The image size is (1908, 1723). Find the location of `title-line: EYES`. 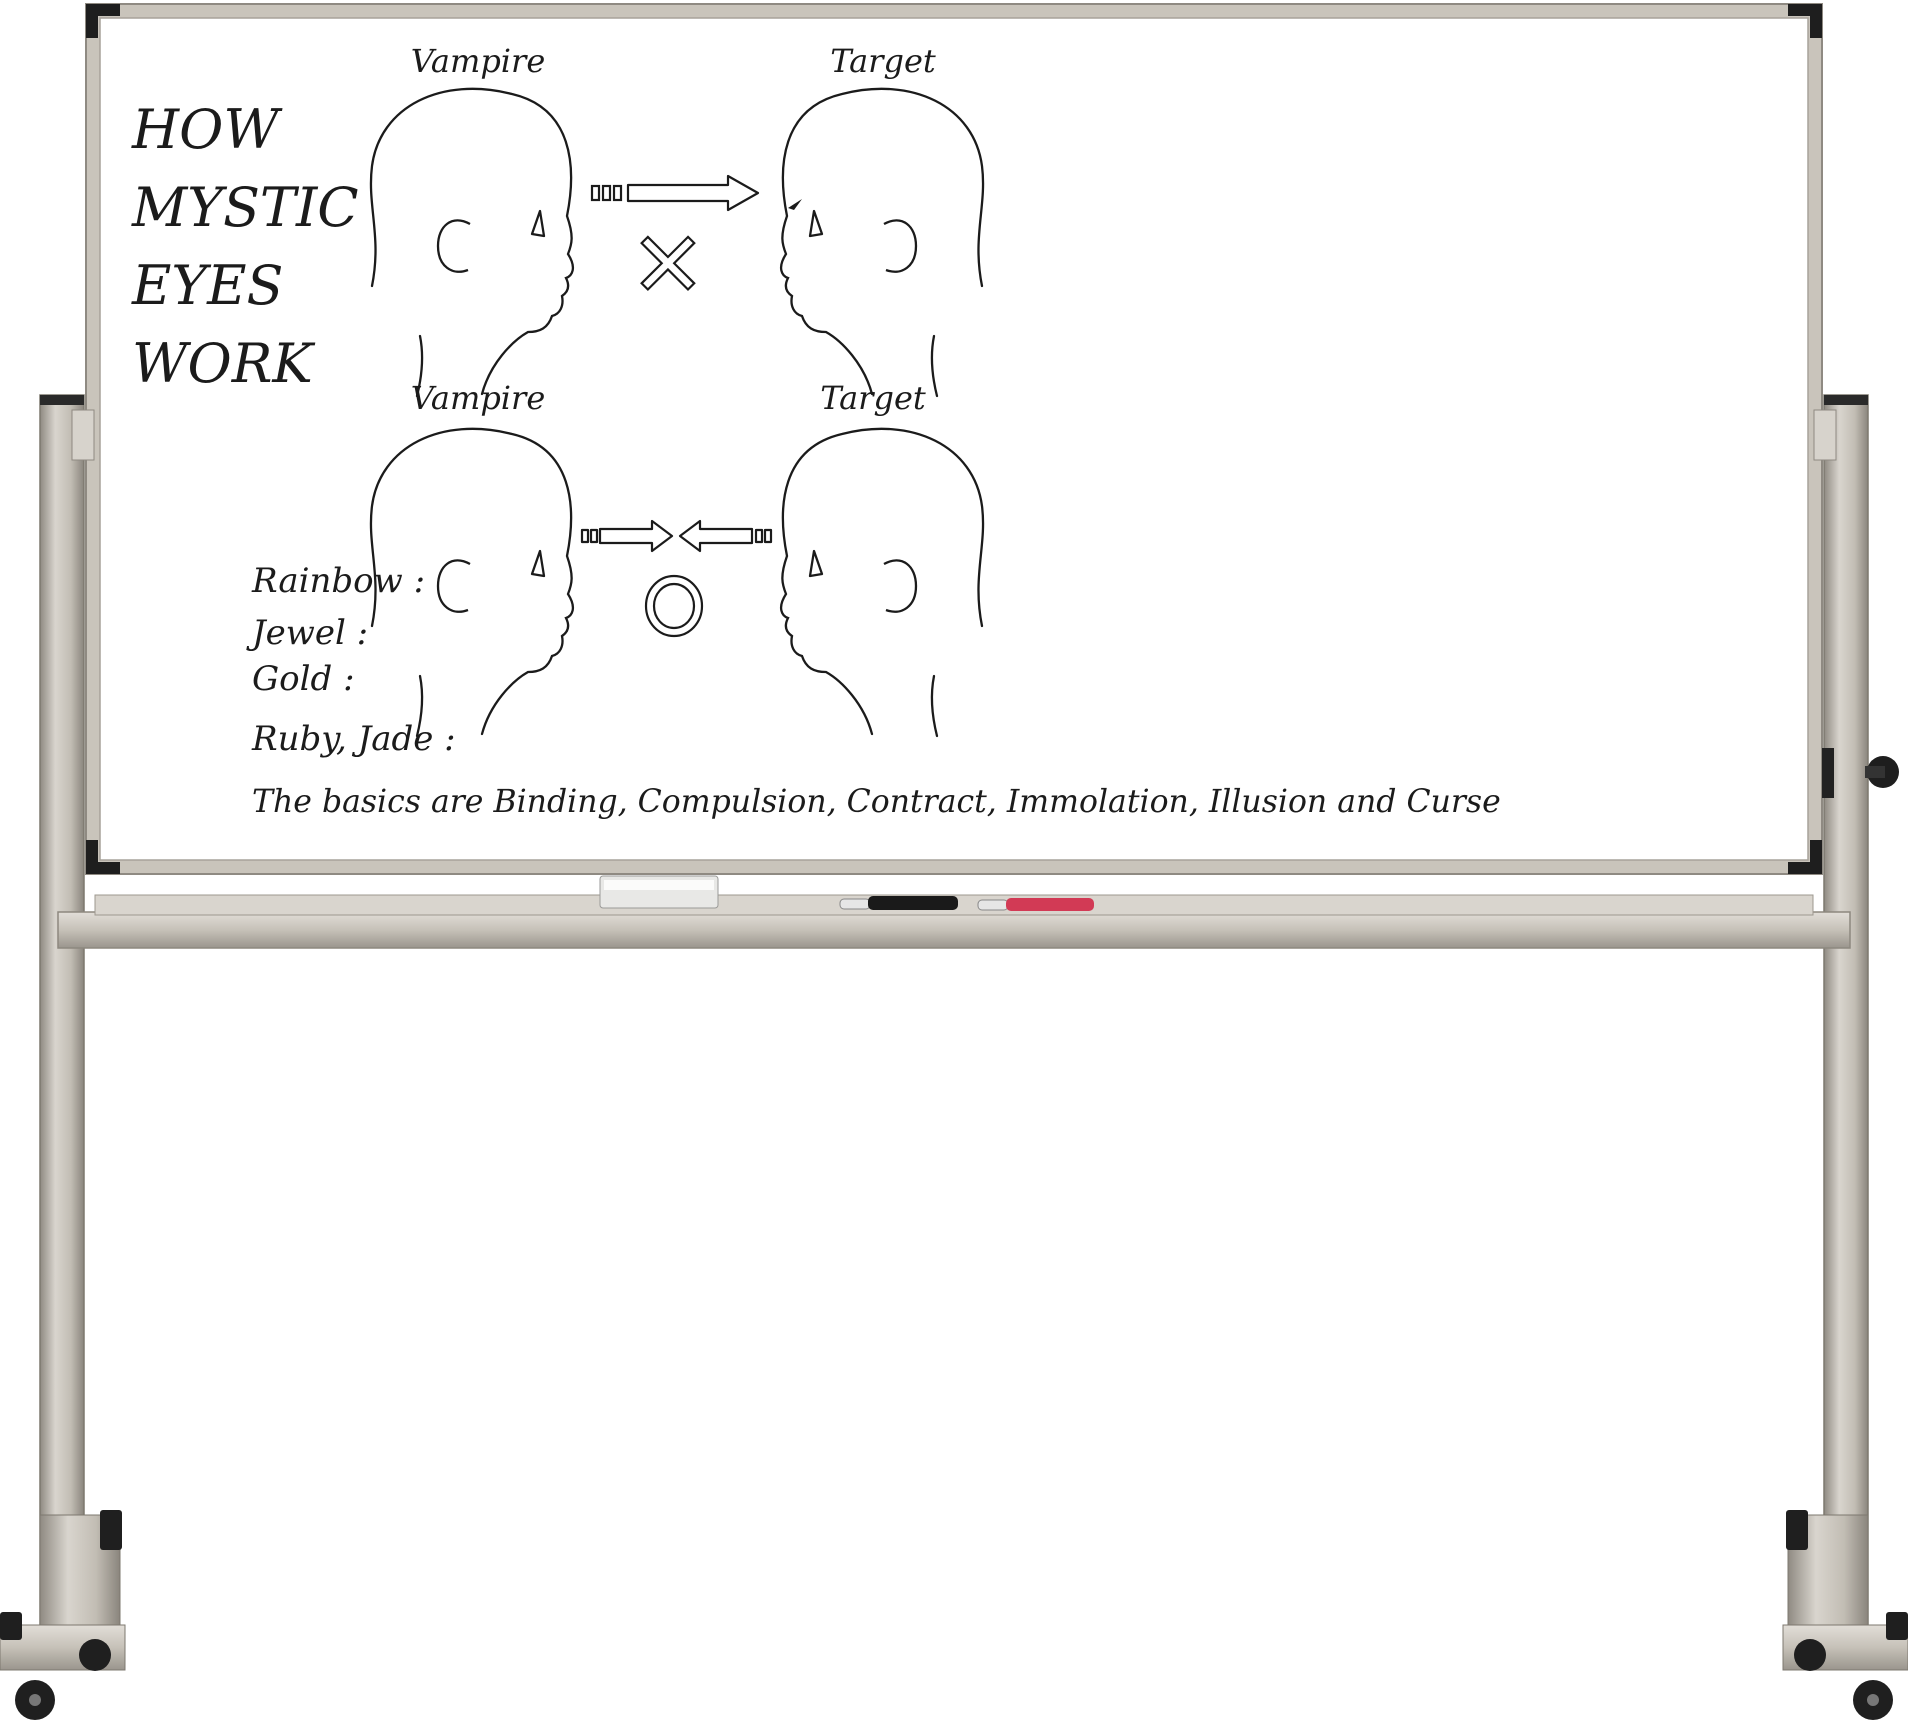

title-line: EYES is located at coordinates (207, 285).